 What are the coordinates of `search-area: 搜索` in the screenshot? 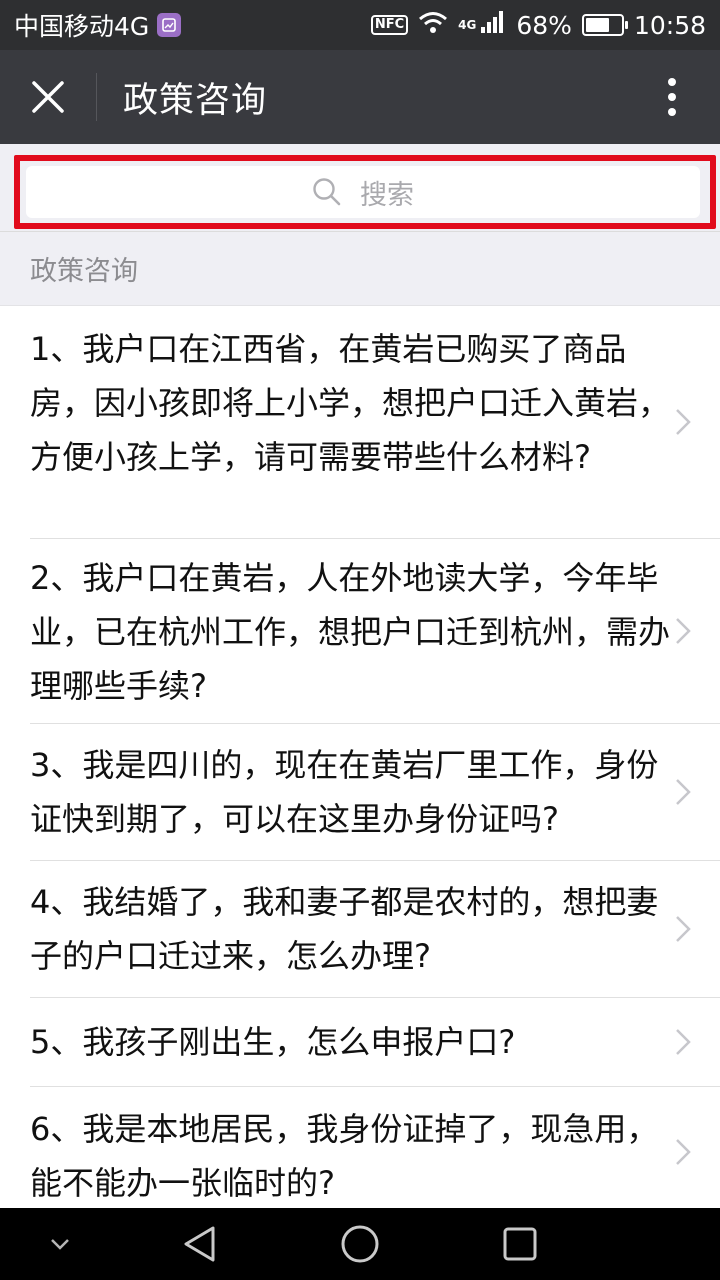 It's located at (360, 188).